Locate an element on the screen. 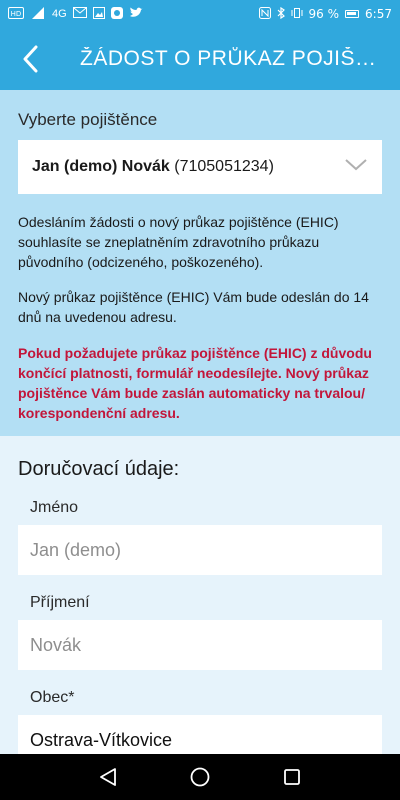 The image size is (400, 800). delivery-heading: Doručovací údaje: is located at coordinates (99, 469).